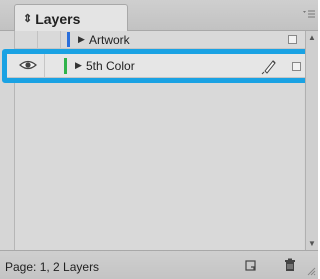 The image size is (320, 279). What do you see at coordinates (312, 37) in the screenshot?
I see `scroll-up-arrow-icon: ▲` at bounding box center [312, 37].